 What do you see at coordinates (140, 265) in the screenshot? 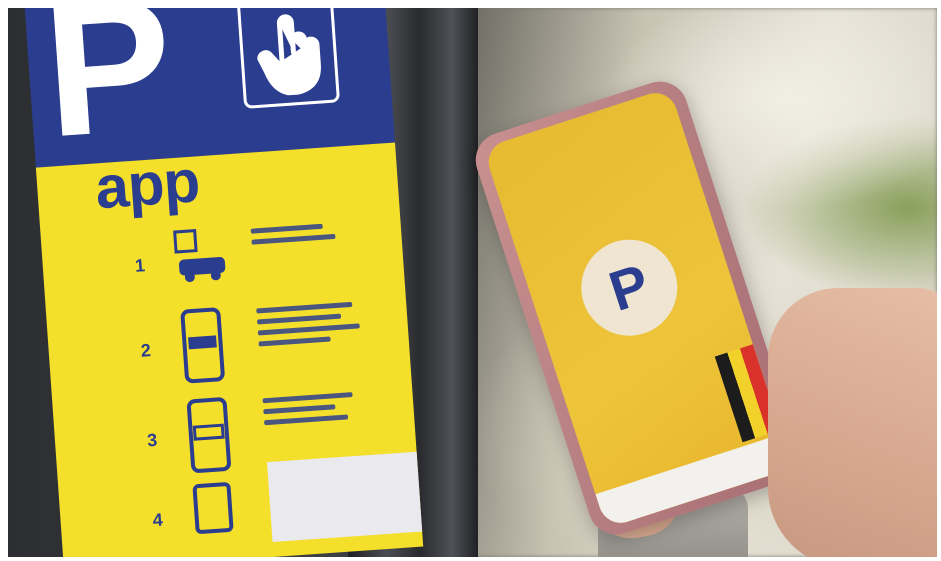
I see `step-number: 1` at bounding box center [140, 265].